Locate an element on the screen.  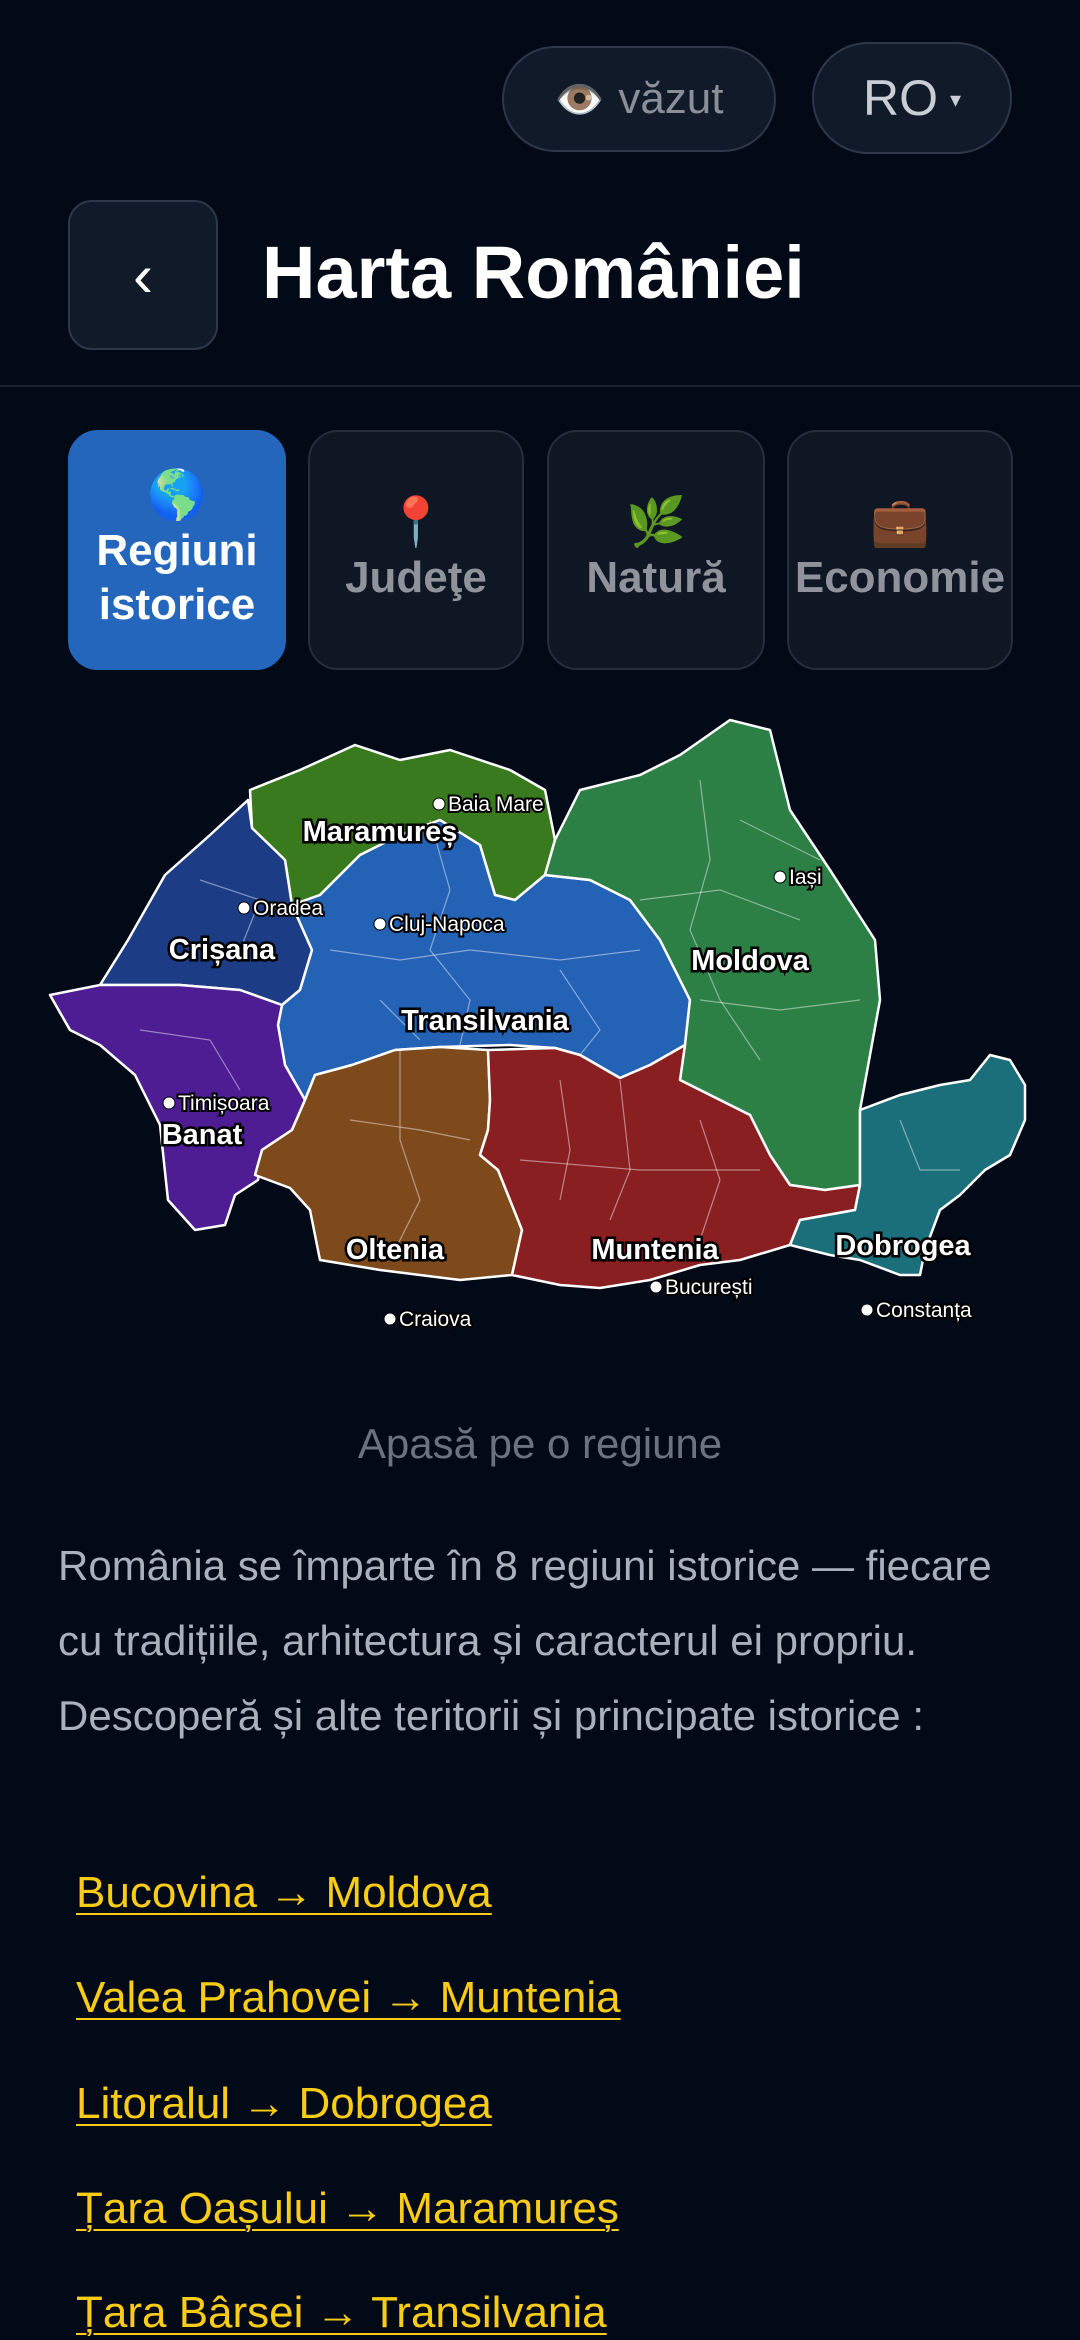
region-label-transilvania: Transilvania is located at coordinates (485, 1021).